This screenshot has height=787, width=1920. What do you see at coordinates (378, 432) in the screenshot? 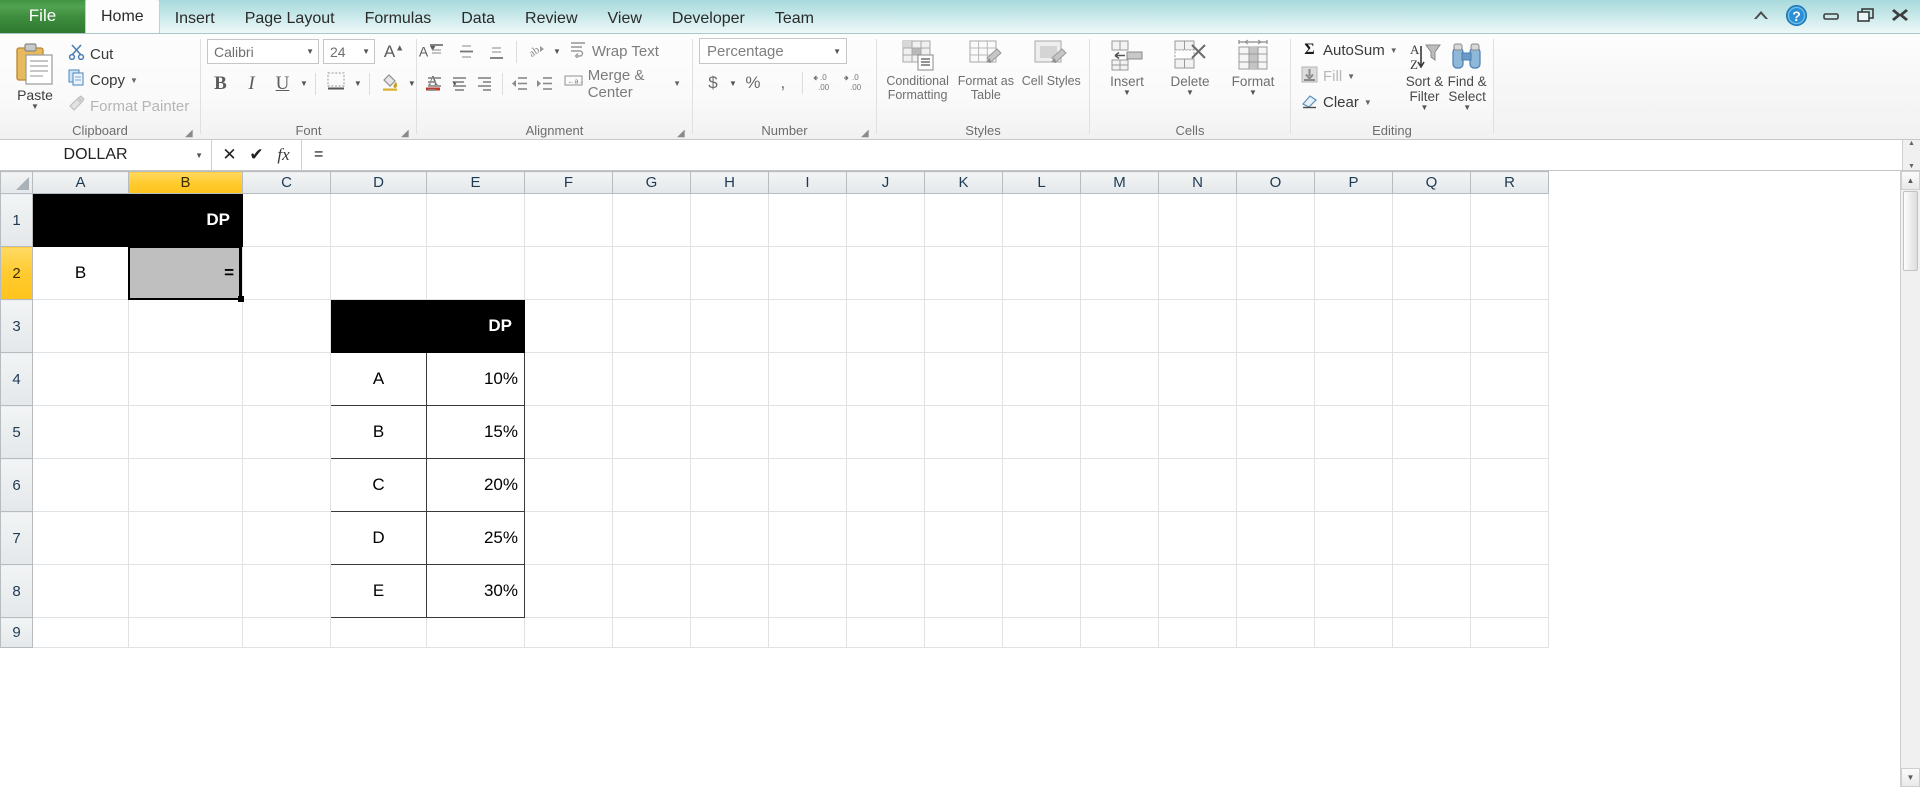
I see `cell-D5-grade: B` at bounding box center [378, 432].